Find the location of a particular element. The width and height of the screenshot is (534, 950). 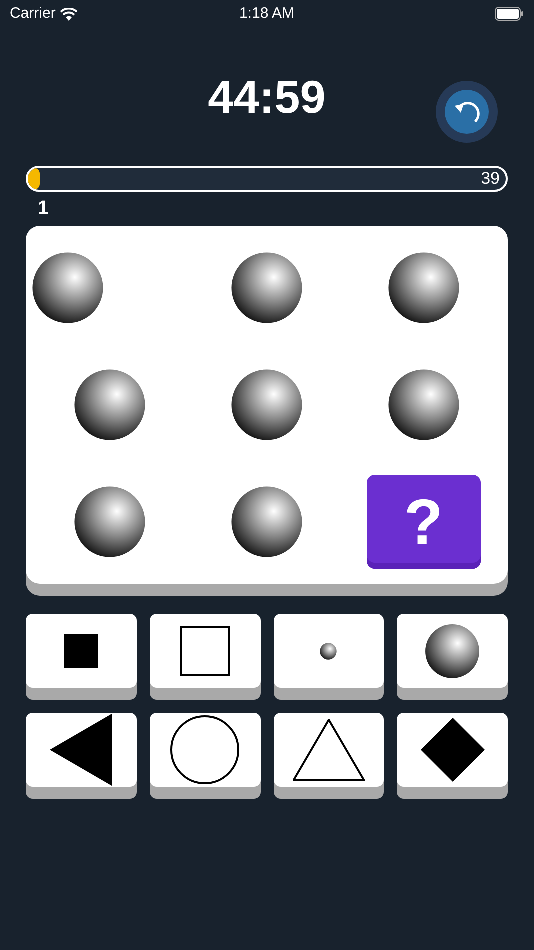

carrier-label: Carrier is located at coordinates (33, 14).